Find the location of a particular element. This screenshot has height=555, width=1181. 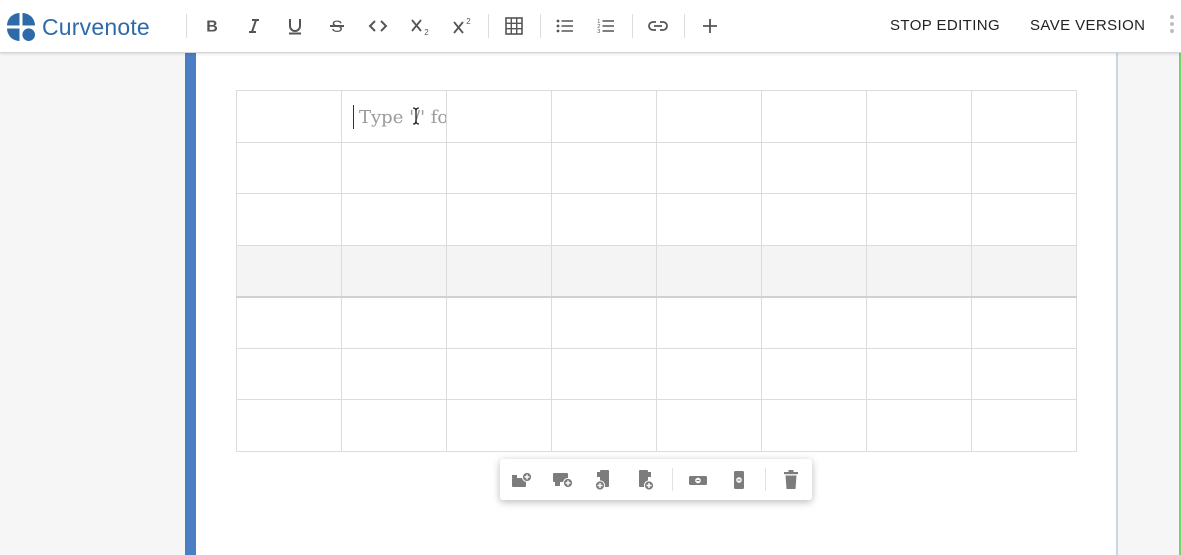

delete-table-icon is located at coordinates (791, 479).